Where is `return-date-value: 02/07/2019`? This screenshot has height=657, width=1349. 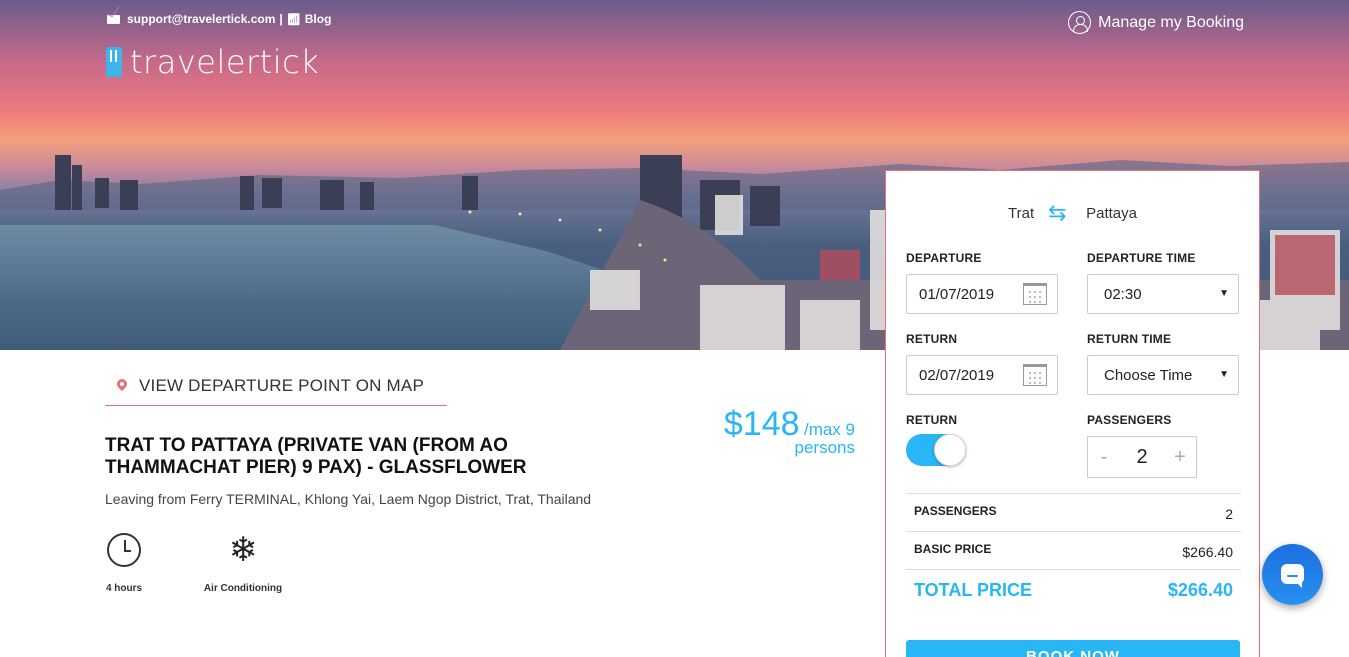
return-date-value: 02/07/2019 is located at coordinates (957, 375).